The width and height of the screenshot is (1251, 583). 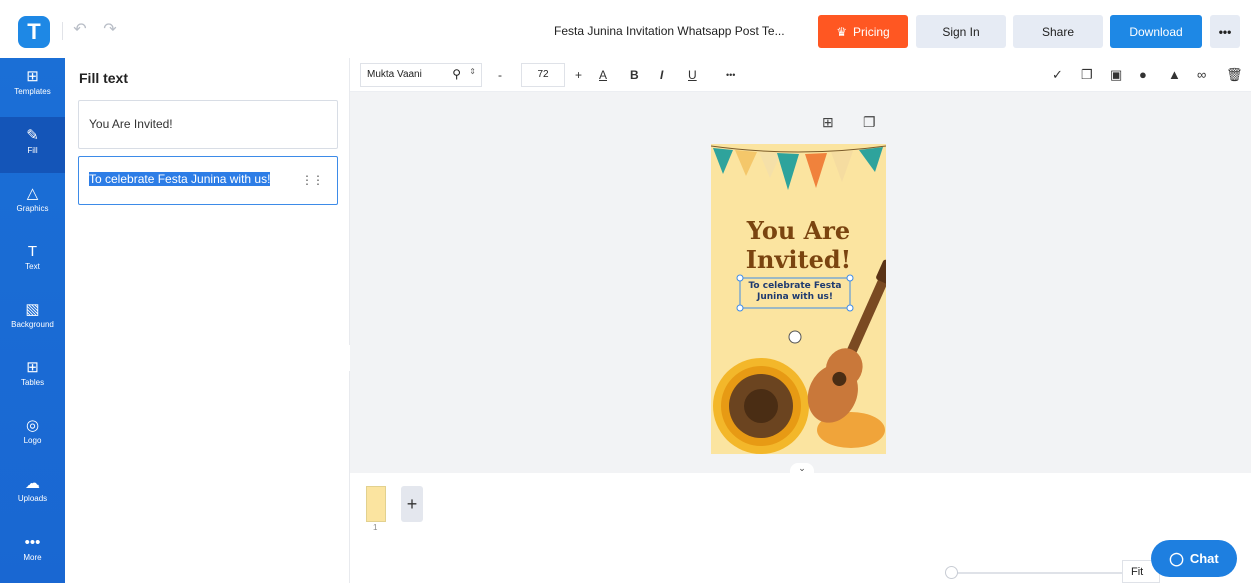 I want to click on chat-bubble-icon: ◯, so click(x=1176, y=558).